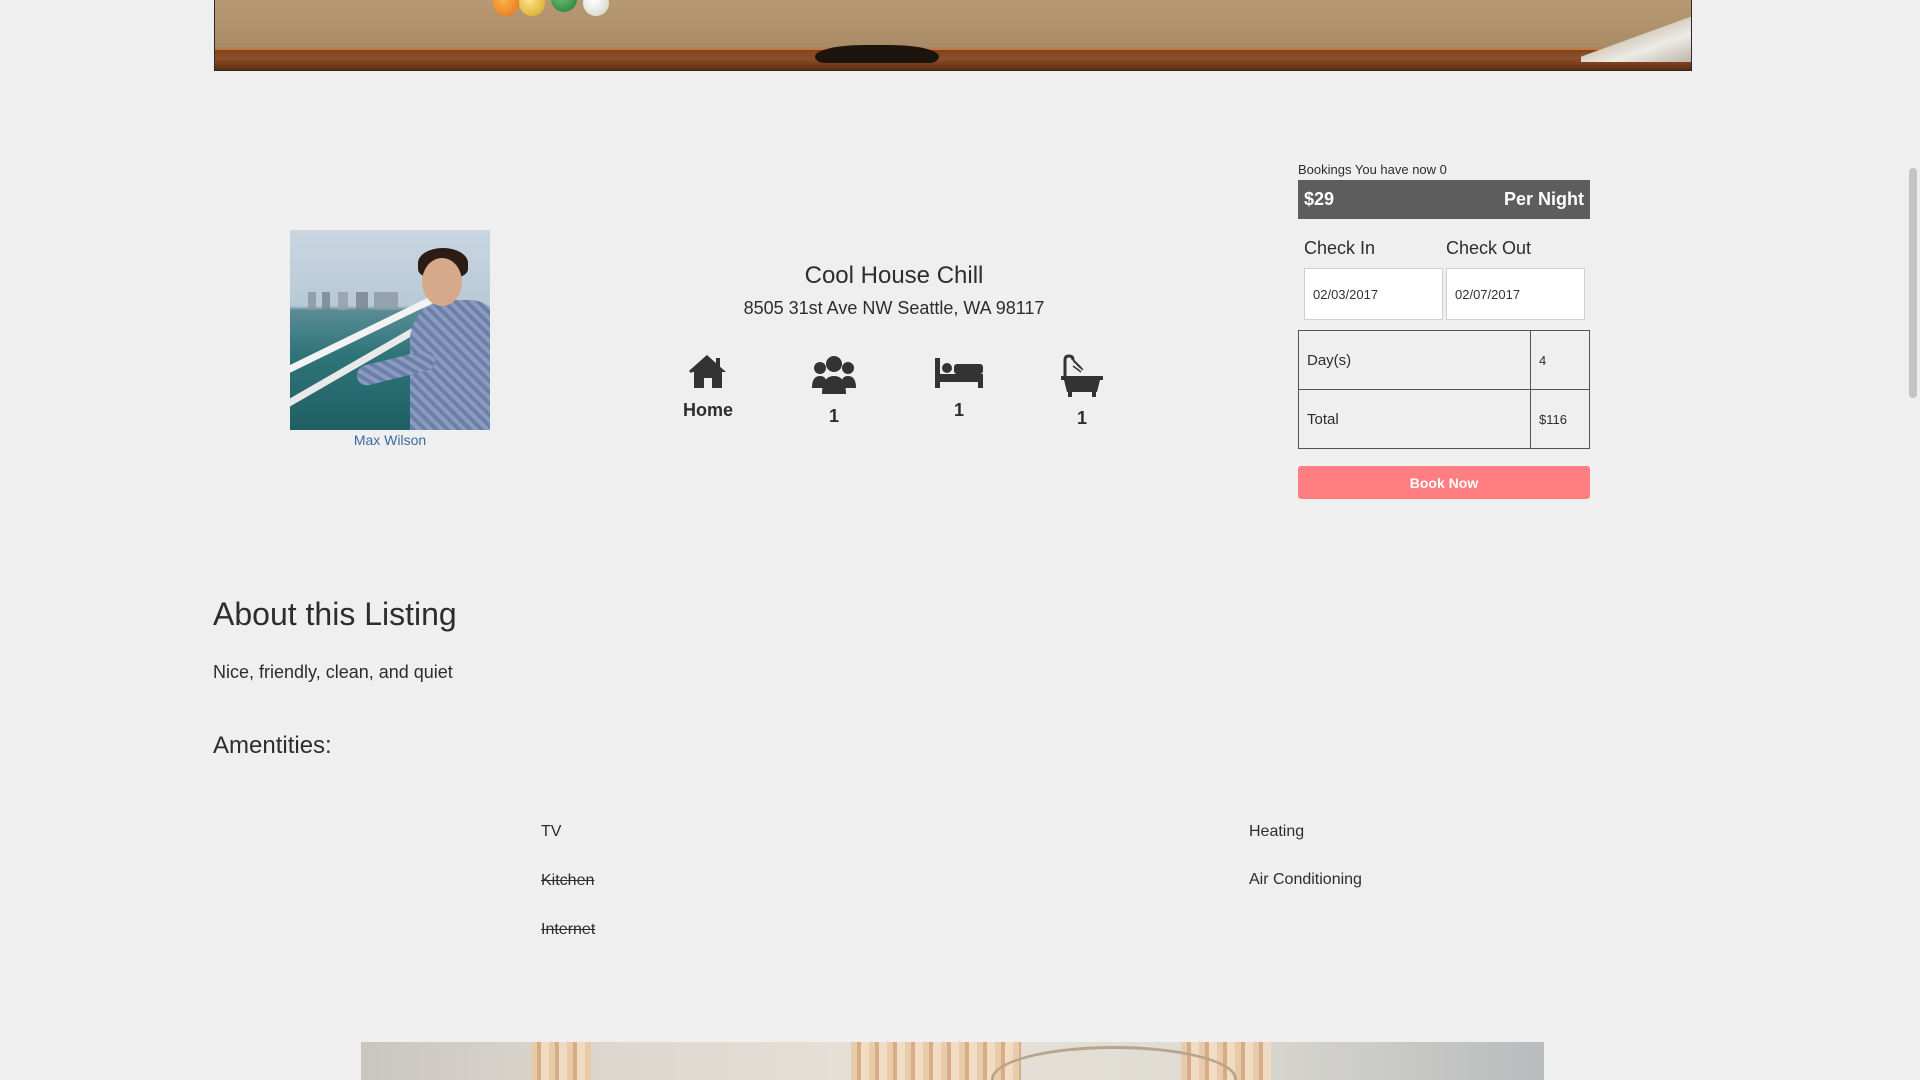 This screenshot has width=1920, height=1080. Describe the element at coordinates (1305, 879) in the screenshot. I see `amenity-air-conditioning: Air Conditioning` at that location.